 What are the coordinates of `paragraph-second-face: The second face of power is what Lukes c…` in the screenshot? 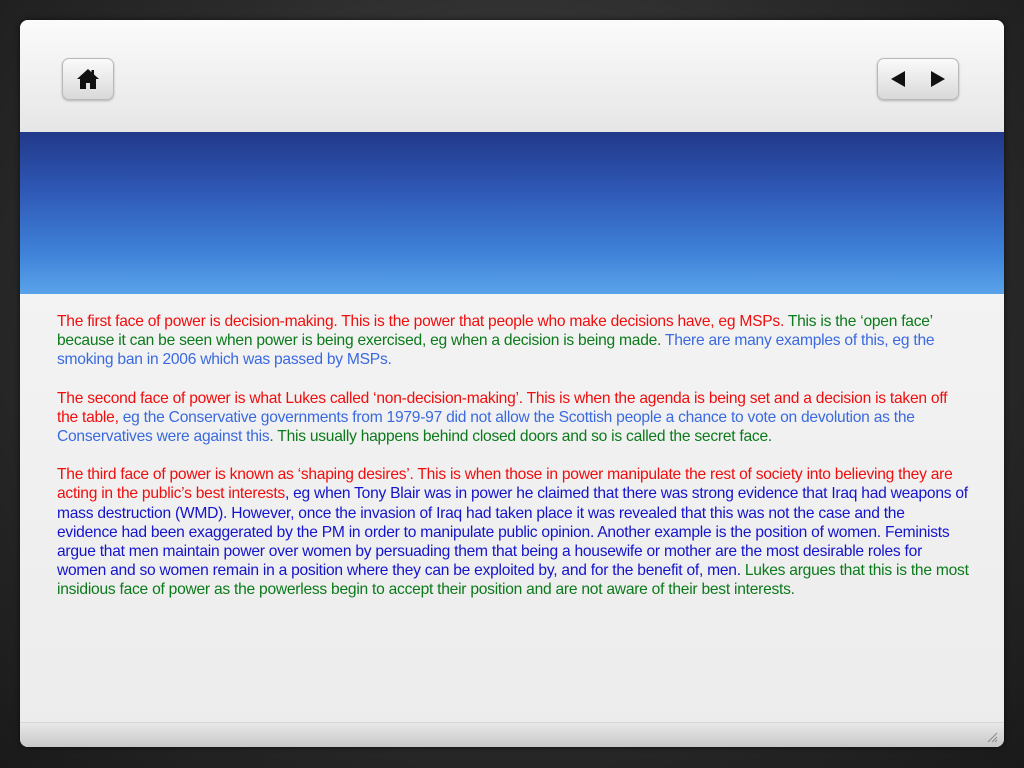 It's located at (513, 418).